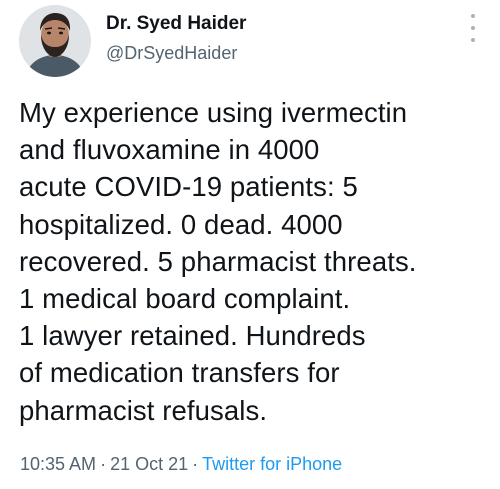  I want to click on tweet-text-line: of medication transfers for, so click(179, 373).